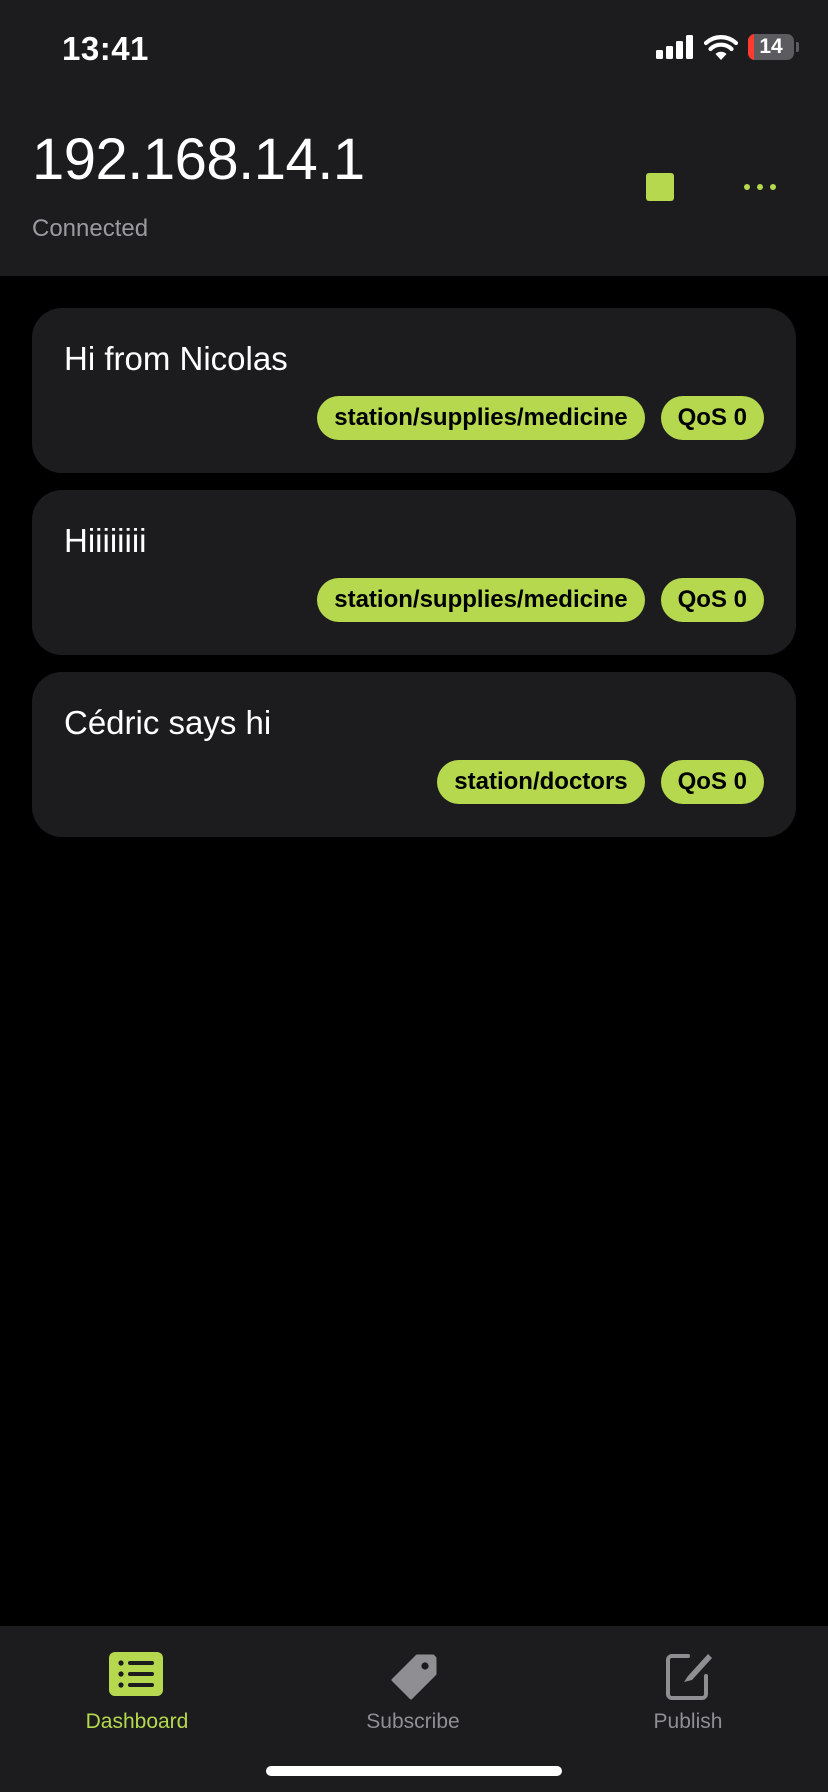 This screenshot has width=828, height=1792. Describe the element at coordinates (414, 50) in the screenshot. I see `status-bar: 13:41 14` at that location.